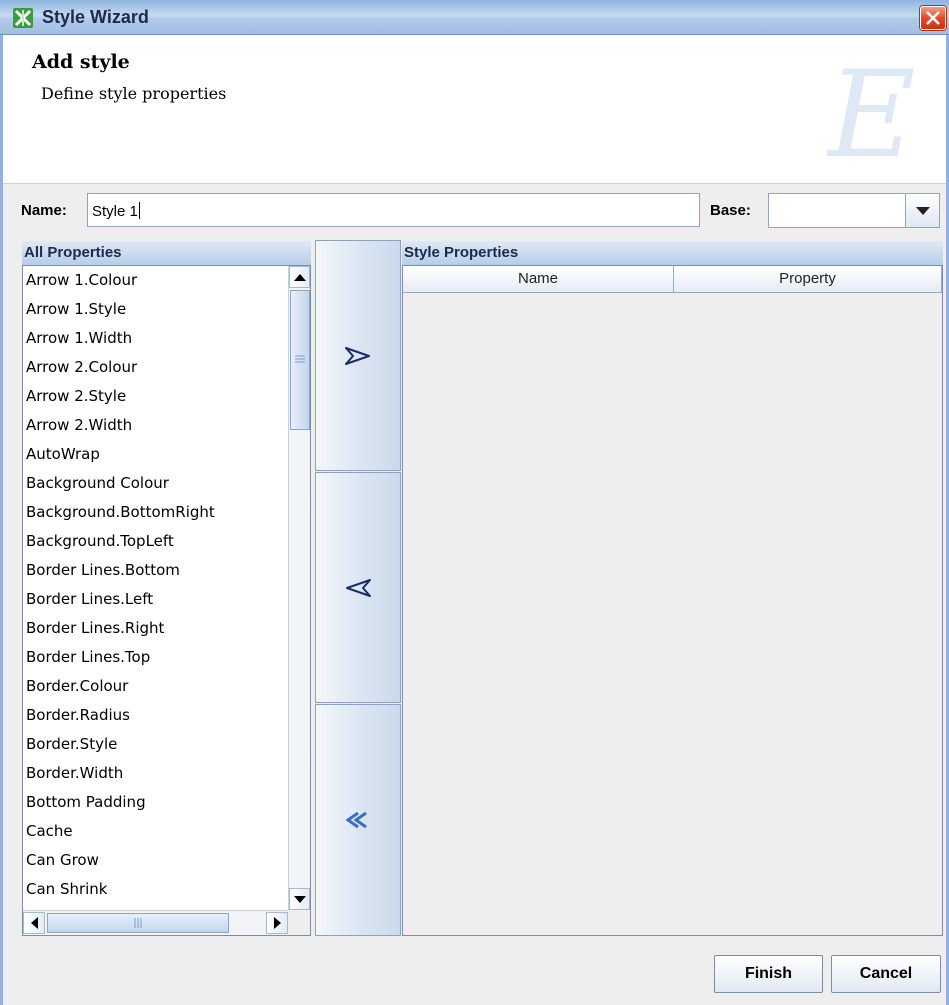 This screenshot has width=949, height=1005. Describe the element at coordinates (115, 211) in the screenshot. I see `name-input-value: Style 1` at that location.